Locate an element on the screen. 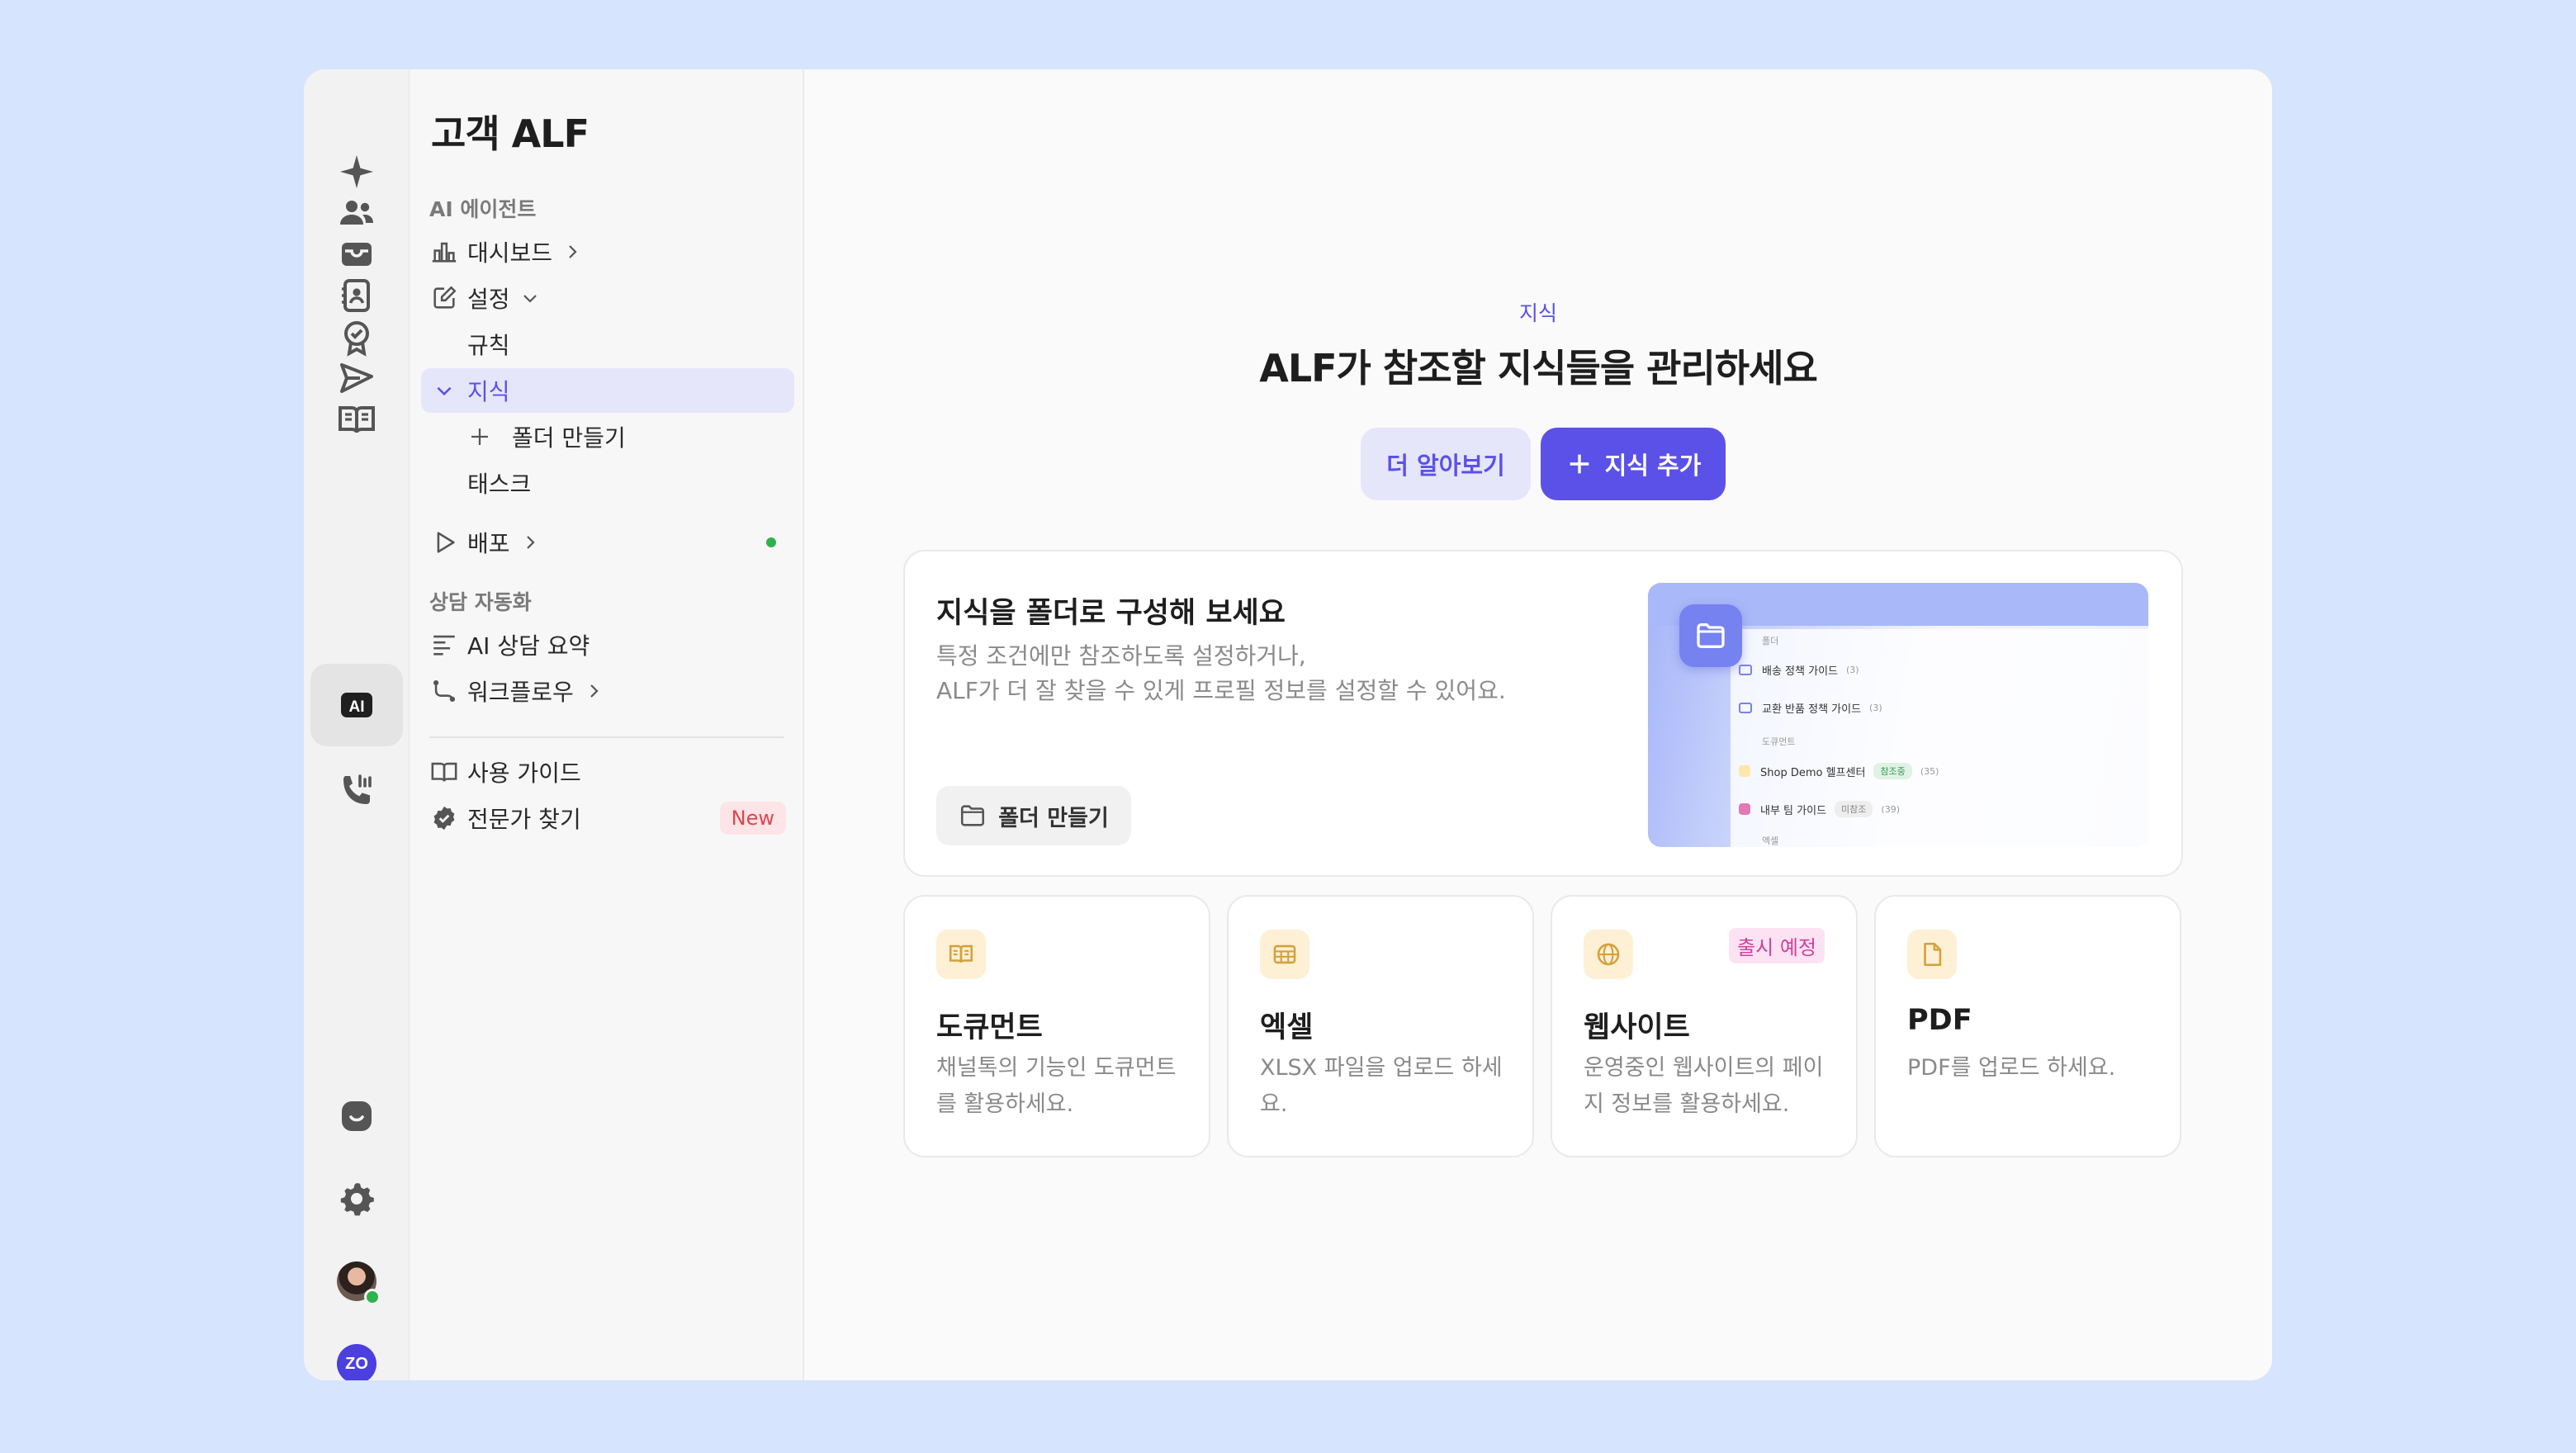 The image size is (2576, 1453). verified-badge-icon is located at coordinates (444, 818).